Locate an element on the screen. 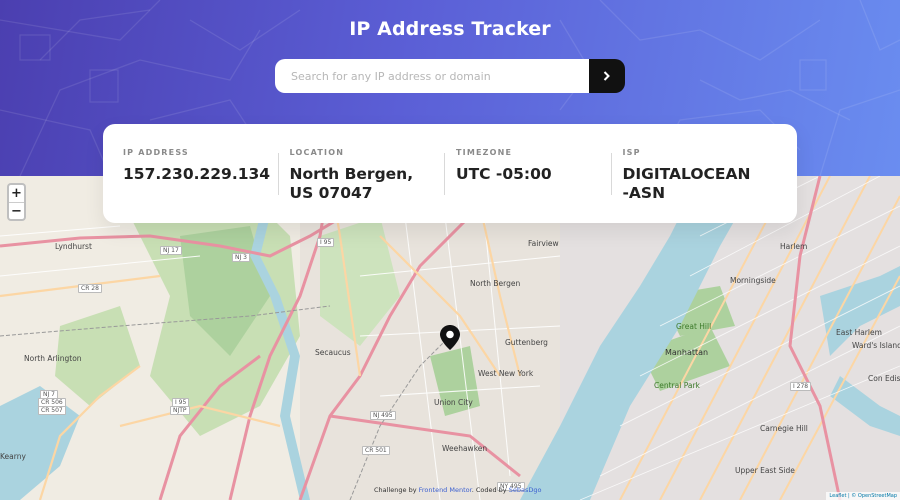 The image size is (900, 500). leaflet-attribution: Leaflet | © OpenStreetMap is located at coordinates (863, 496).